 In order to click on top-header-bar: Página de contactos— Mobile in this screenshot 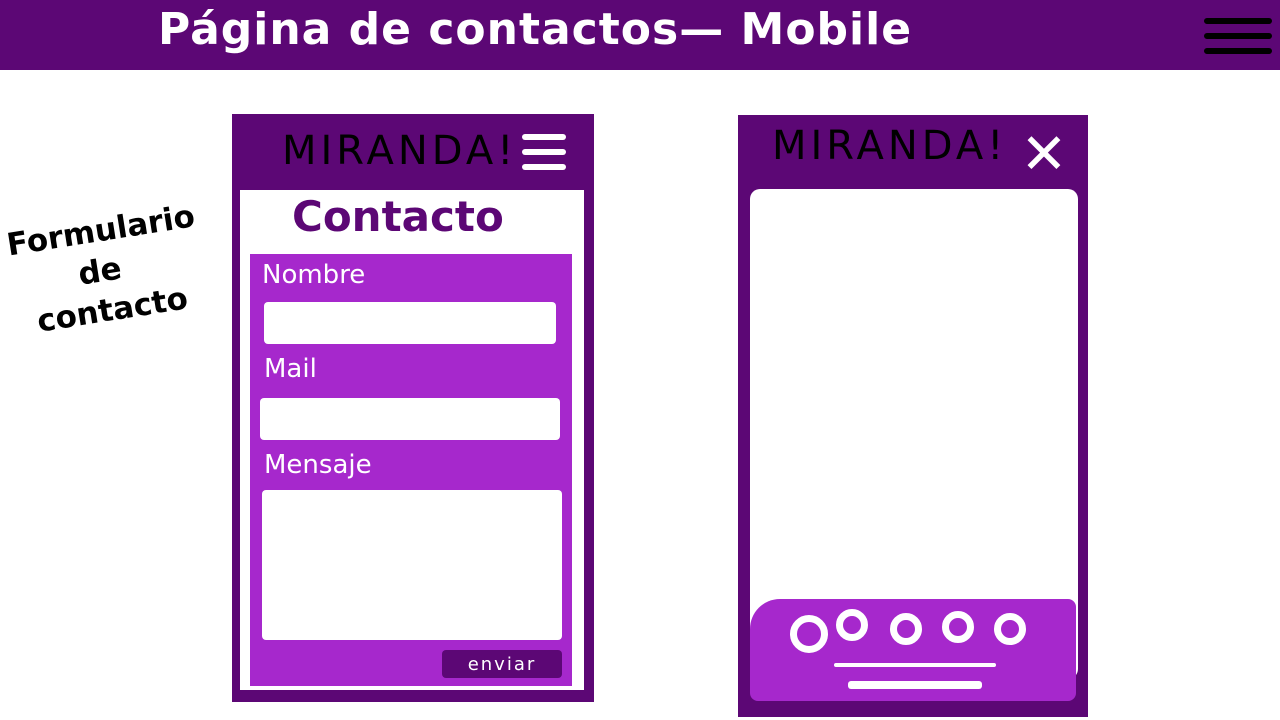, I will do `click(640, 35)`.